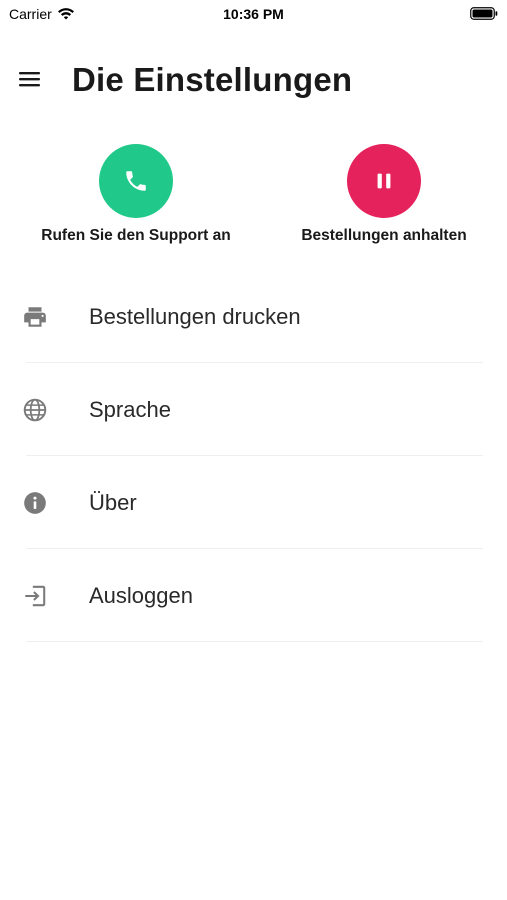 The image size is (507, 900). I want to click on battery-icon, so click(484, 13).